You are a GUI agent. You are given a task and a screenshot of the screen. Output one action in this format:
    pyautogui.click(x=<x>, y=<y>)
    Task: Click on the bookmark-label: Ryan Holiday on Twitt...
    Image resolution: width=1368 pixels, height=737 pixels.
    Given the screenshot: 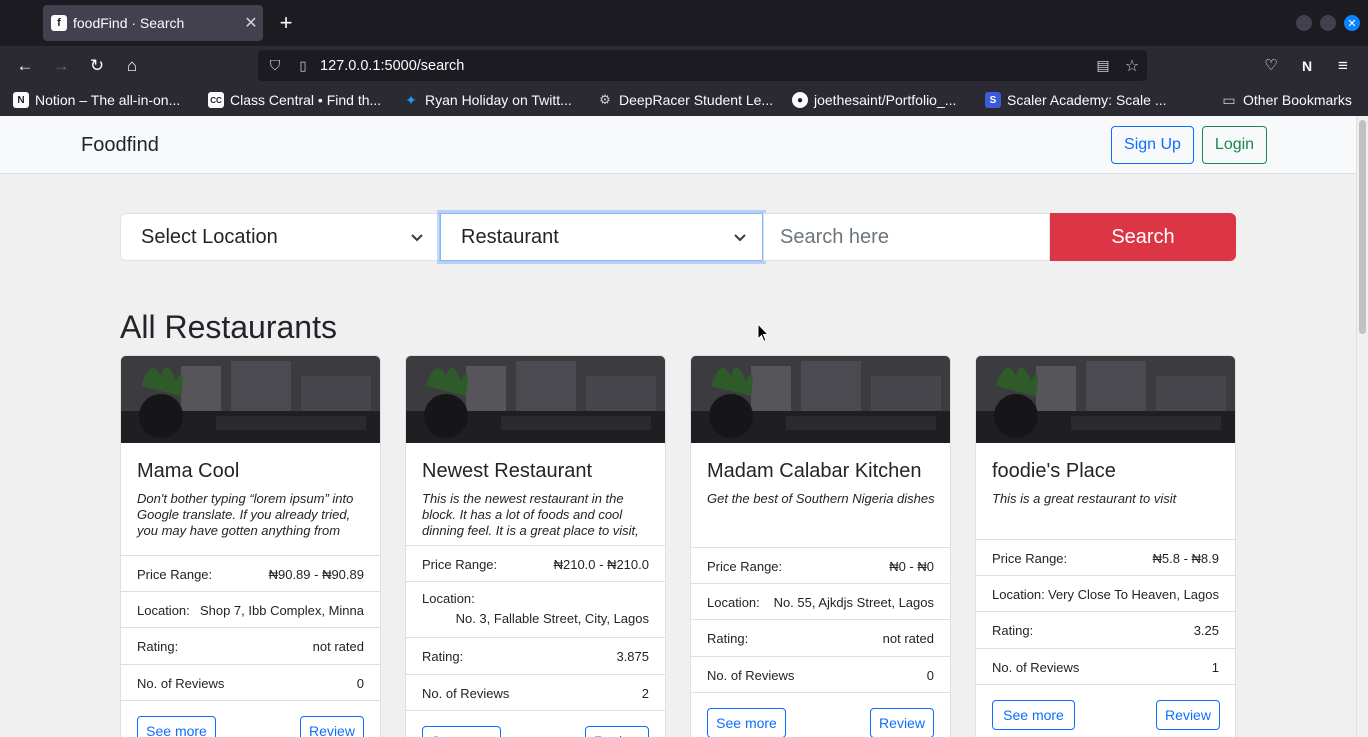 What is the action you would take?
    pyautogui.click(x=498, y=100)
    